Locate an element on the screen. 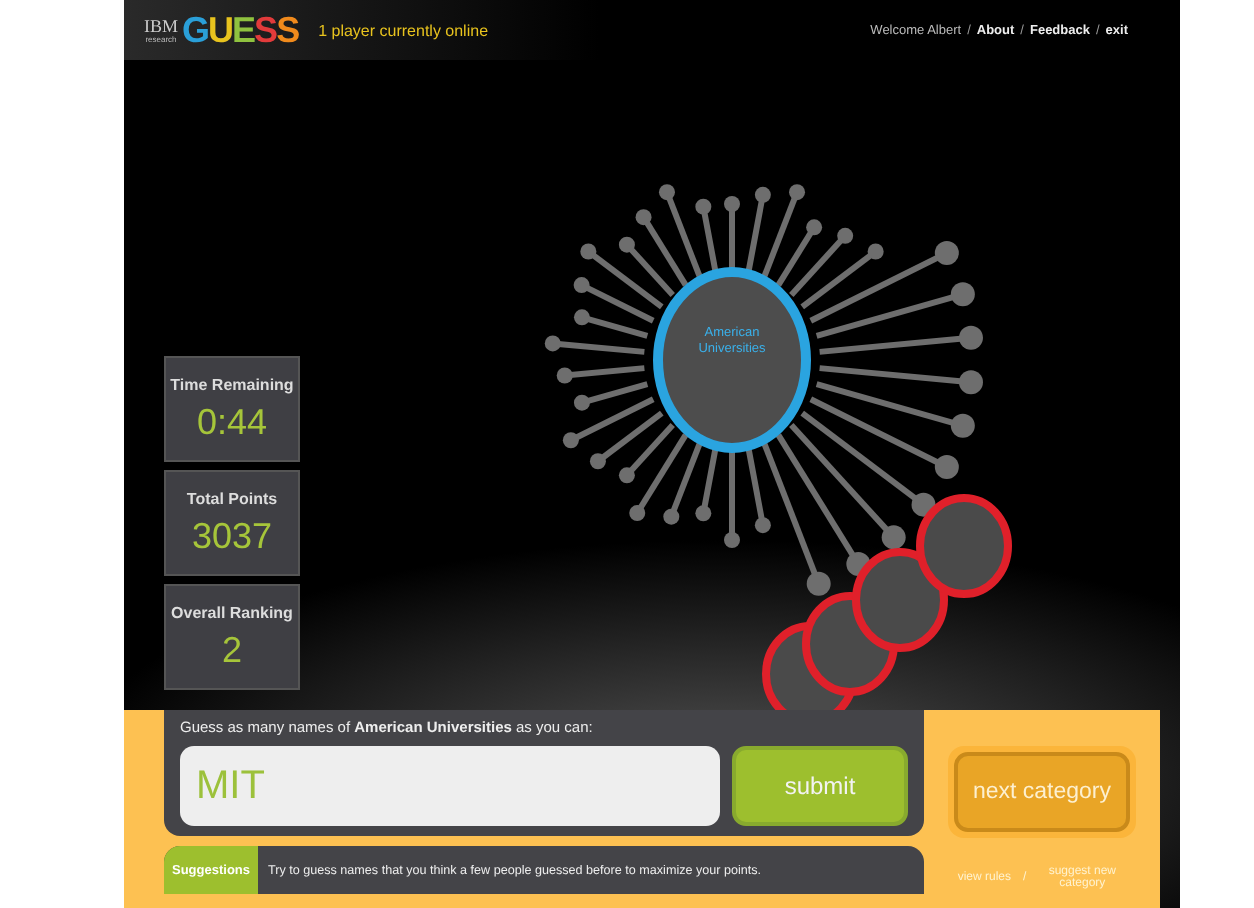 This screenshot has width=1254, height=908. next-category-button: next category is located at coordinates (1042, 792).